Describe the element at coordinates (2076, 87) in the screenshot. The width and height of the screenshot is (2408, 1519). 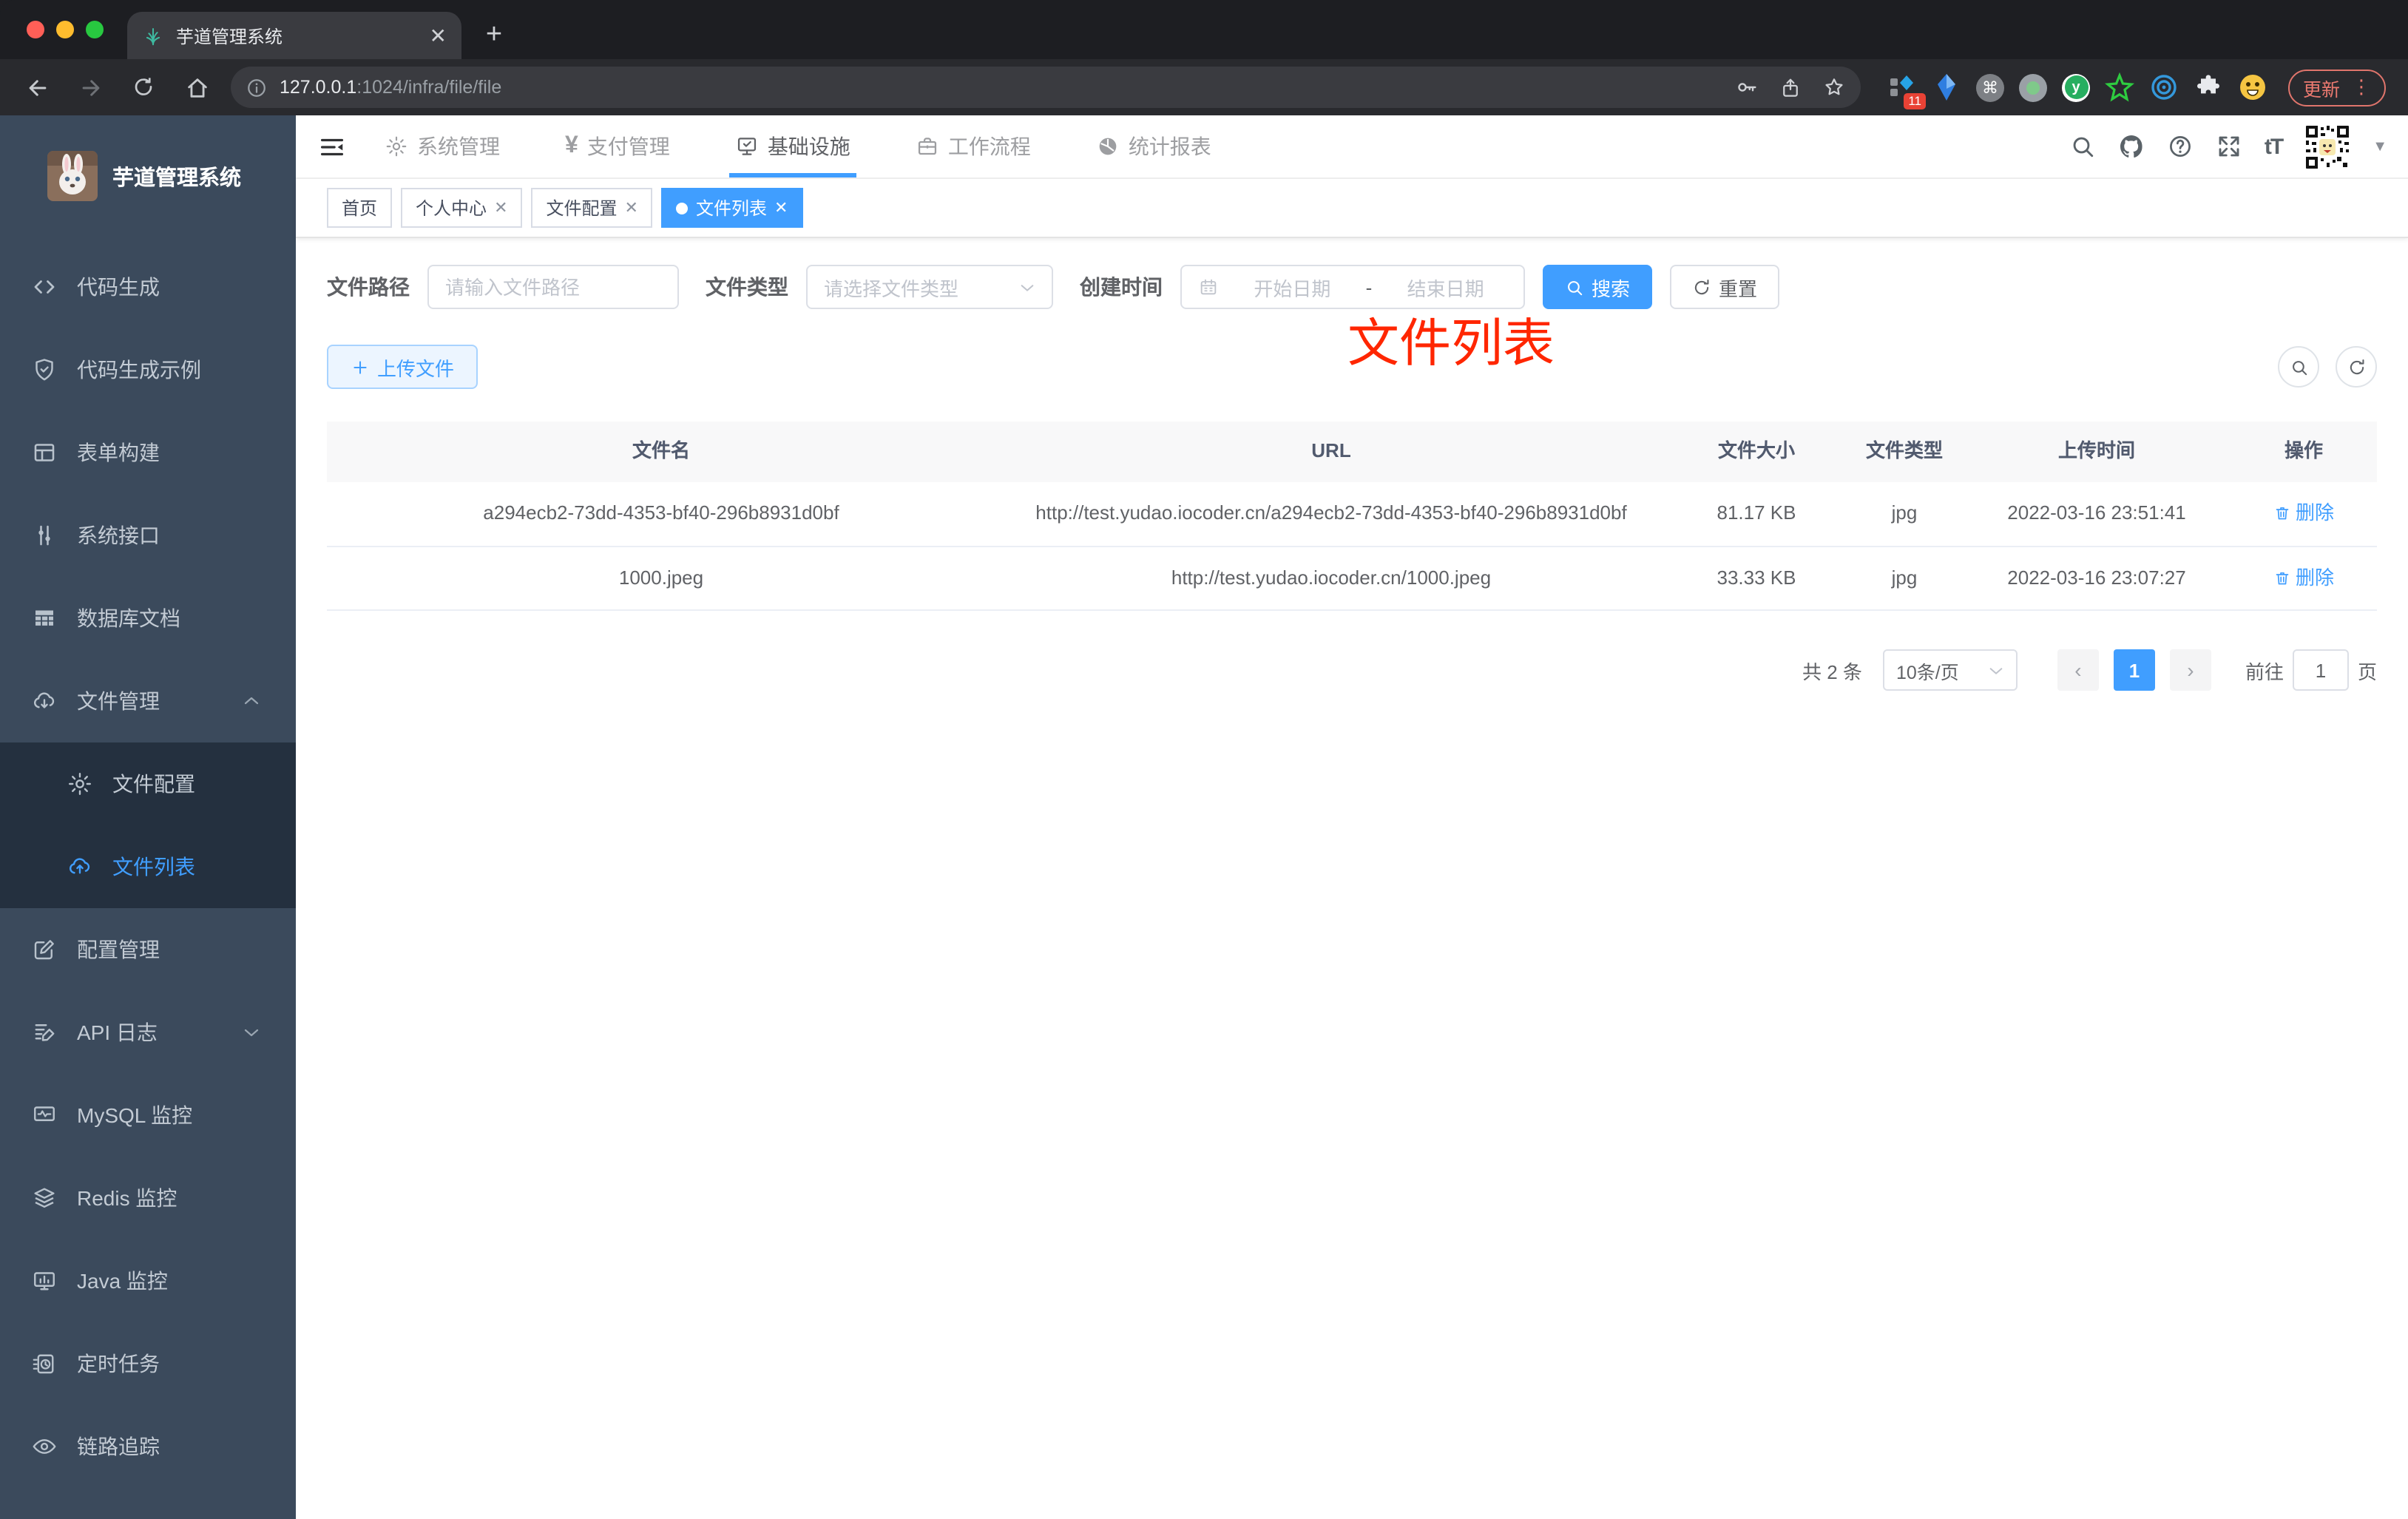
I see `extension-y-icon: y` at that location.